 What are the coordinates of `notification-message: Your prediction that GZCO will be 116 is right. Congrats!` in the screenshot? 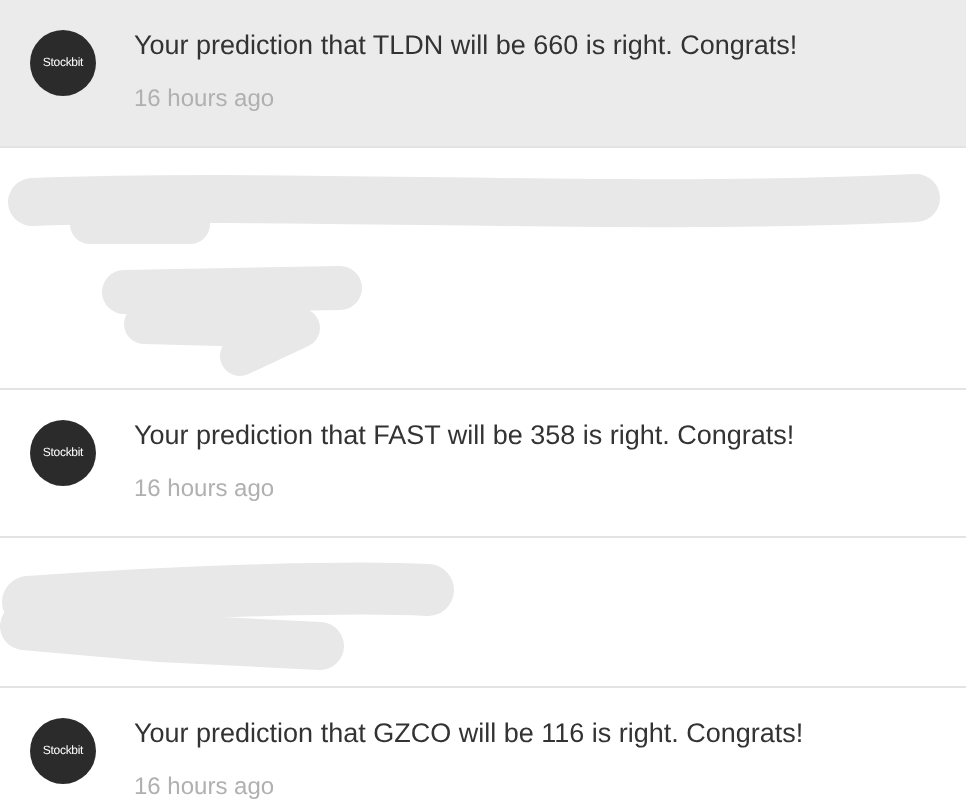 It's located at (469, 734).